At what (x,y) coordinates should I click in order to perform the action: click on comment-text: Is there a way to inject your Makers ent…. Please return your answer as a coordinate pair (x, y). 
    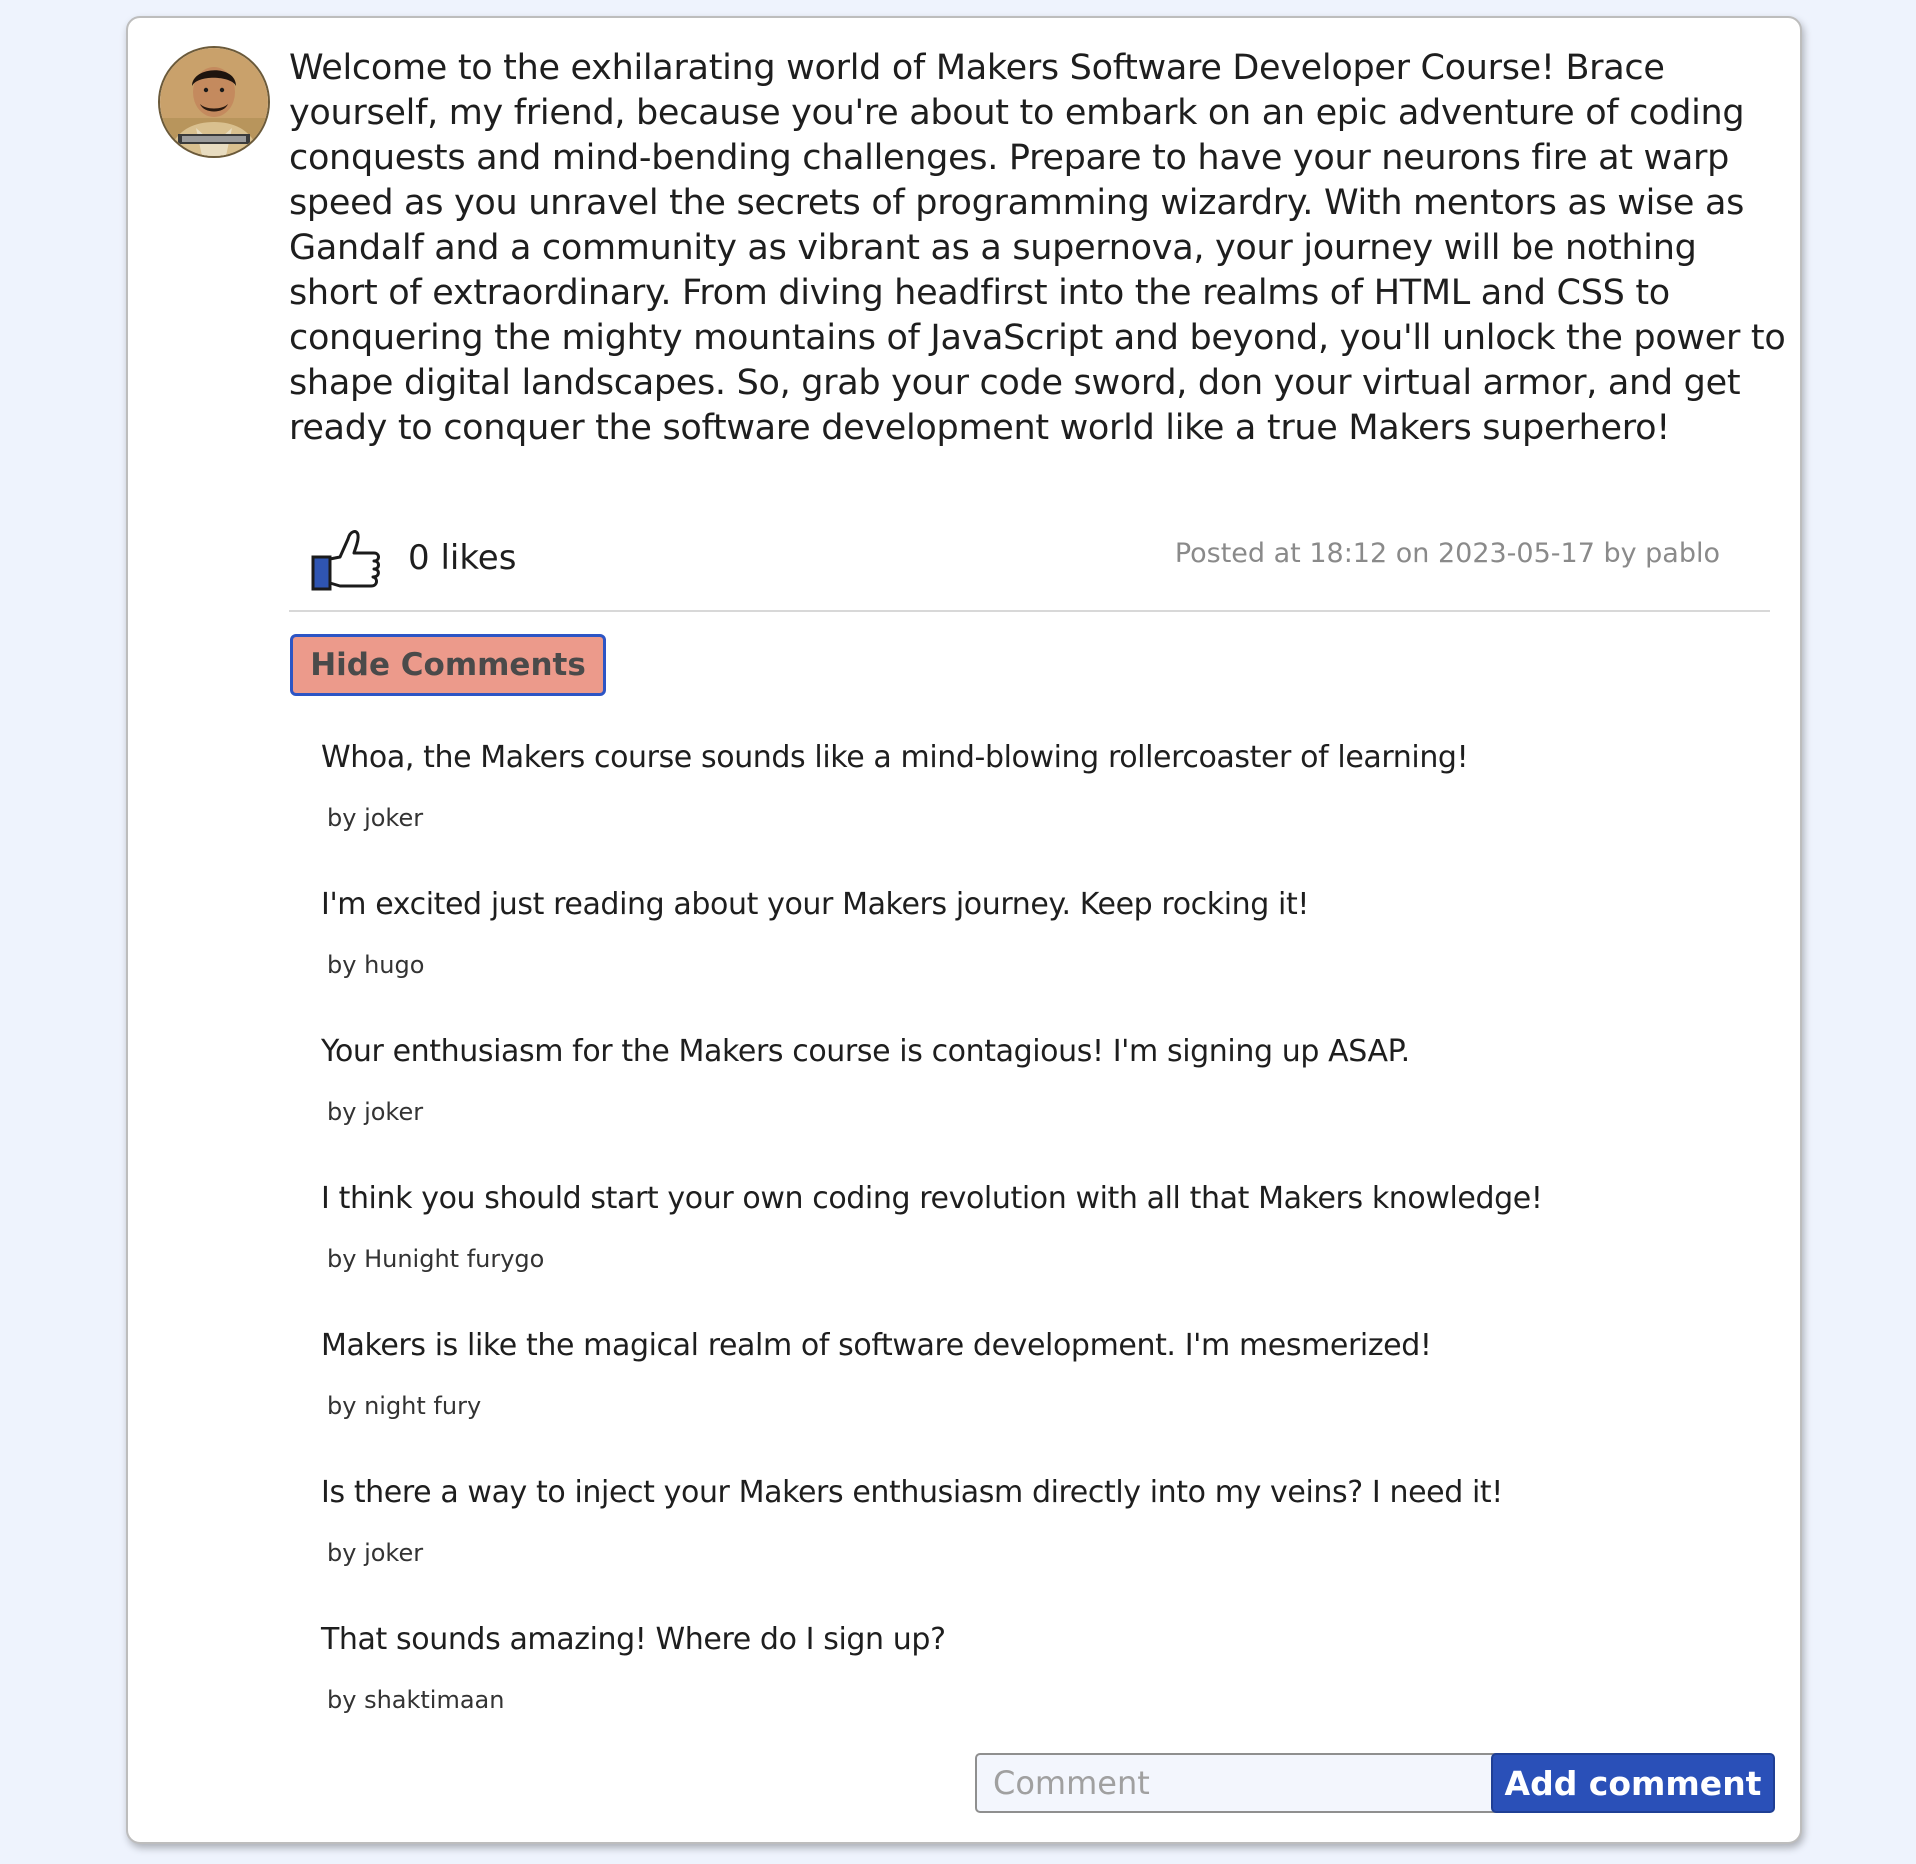
    Looking at the image, I should click on (912, 1492).